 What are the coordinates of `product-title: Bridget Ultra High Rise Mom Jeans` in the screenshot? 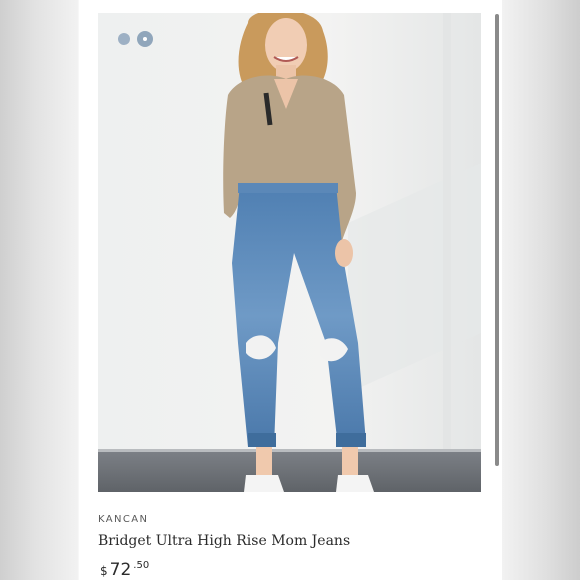 It's located at (224, 541).